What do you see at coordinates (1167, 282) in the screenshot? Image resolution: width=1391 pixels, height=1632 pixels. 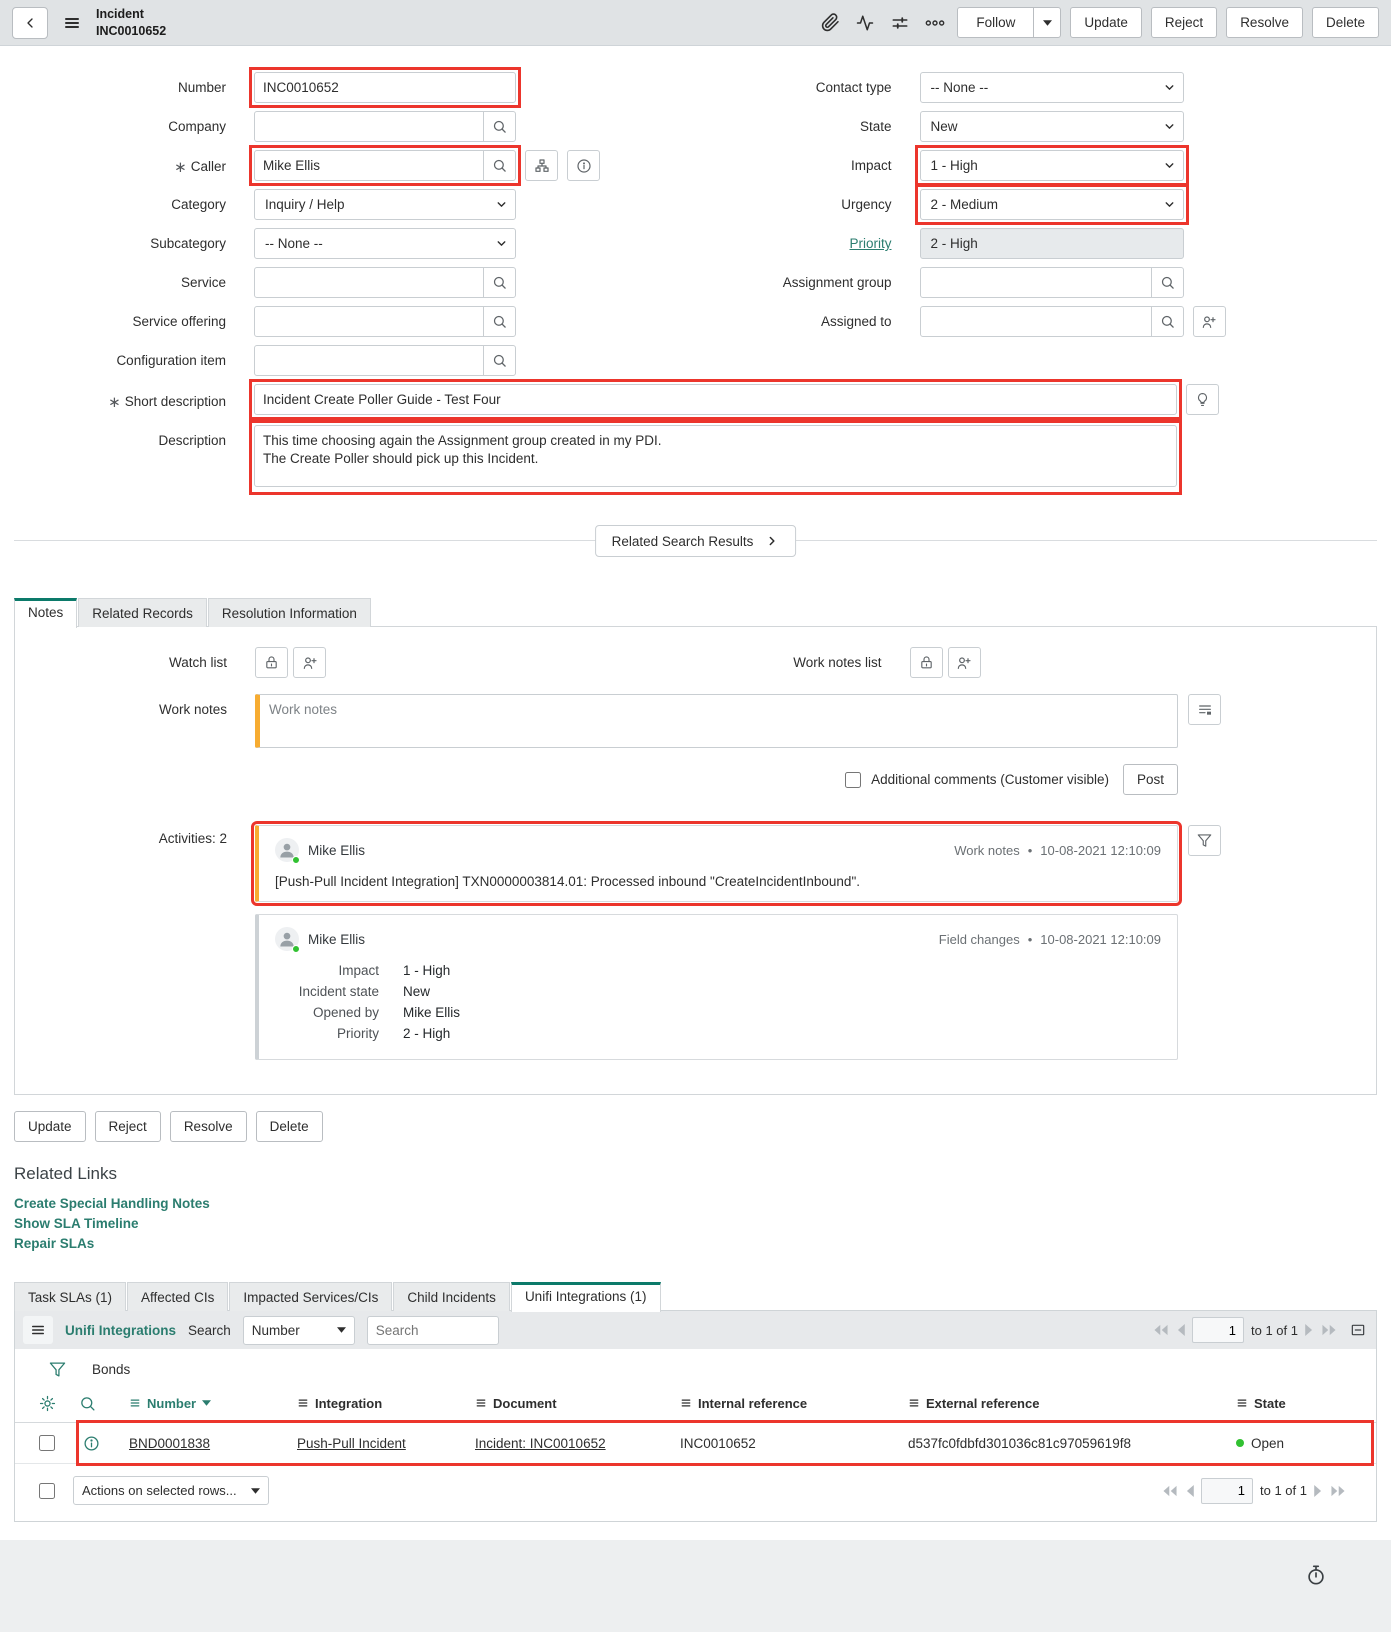 I see `assignment-group-lookup-button` at bounding box center [1167, 282].